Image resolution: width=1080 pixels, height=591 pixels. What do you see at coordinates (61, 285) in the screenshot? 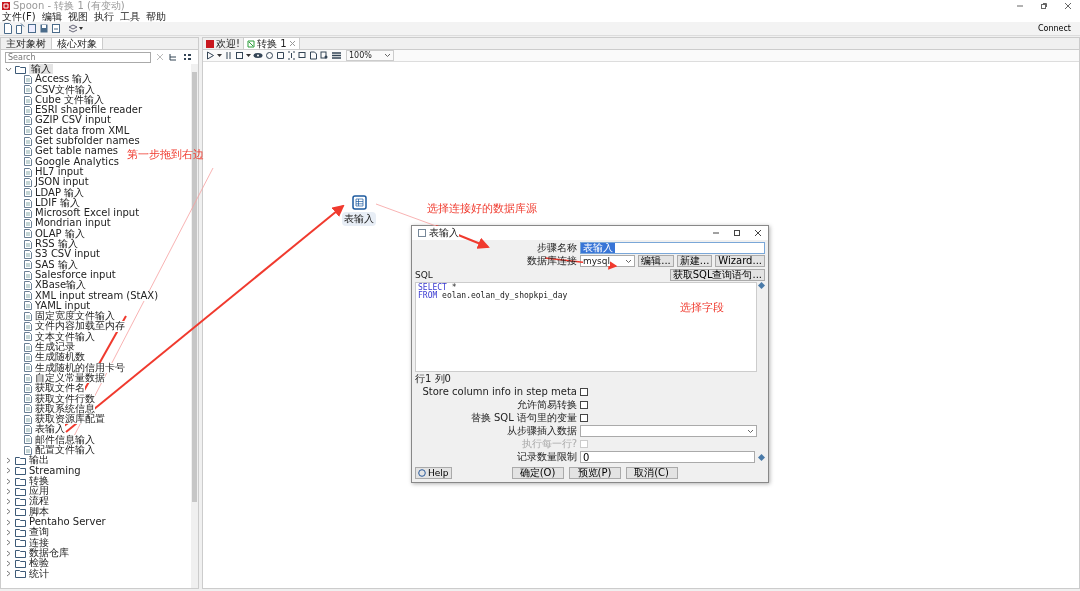
I see `tree-item: XBase输入` at bounding box center [61, 285].